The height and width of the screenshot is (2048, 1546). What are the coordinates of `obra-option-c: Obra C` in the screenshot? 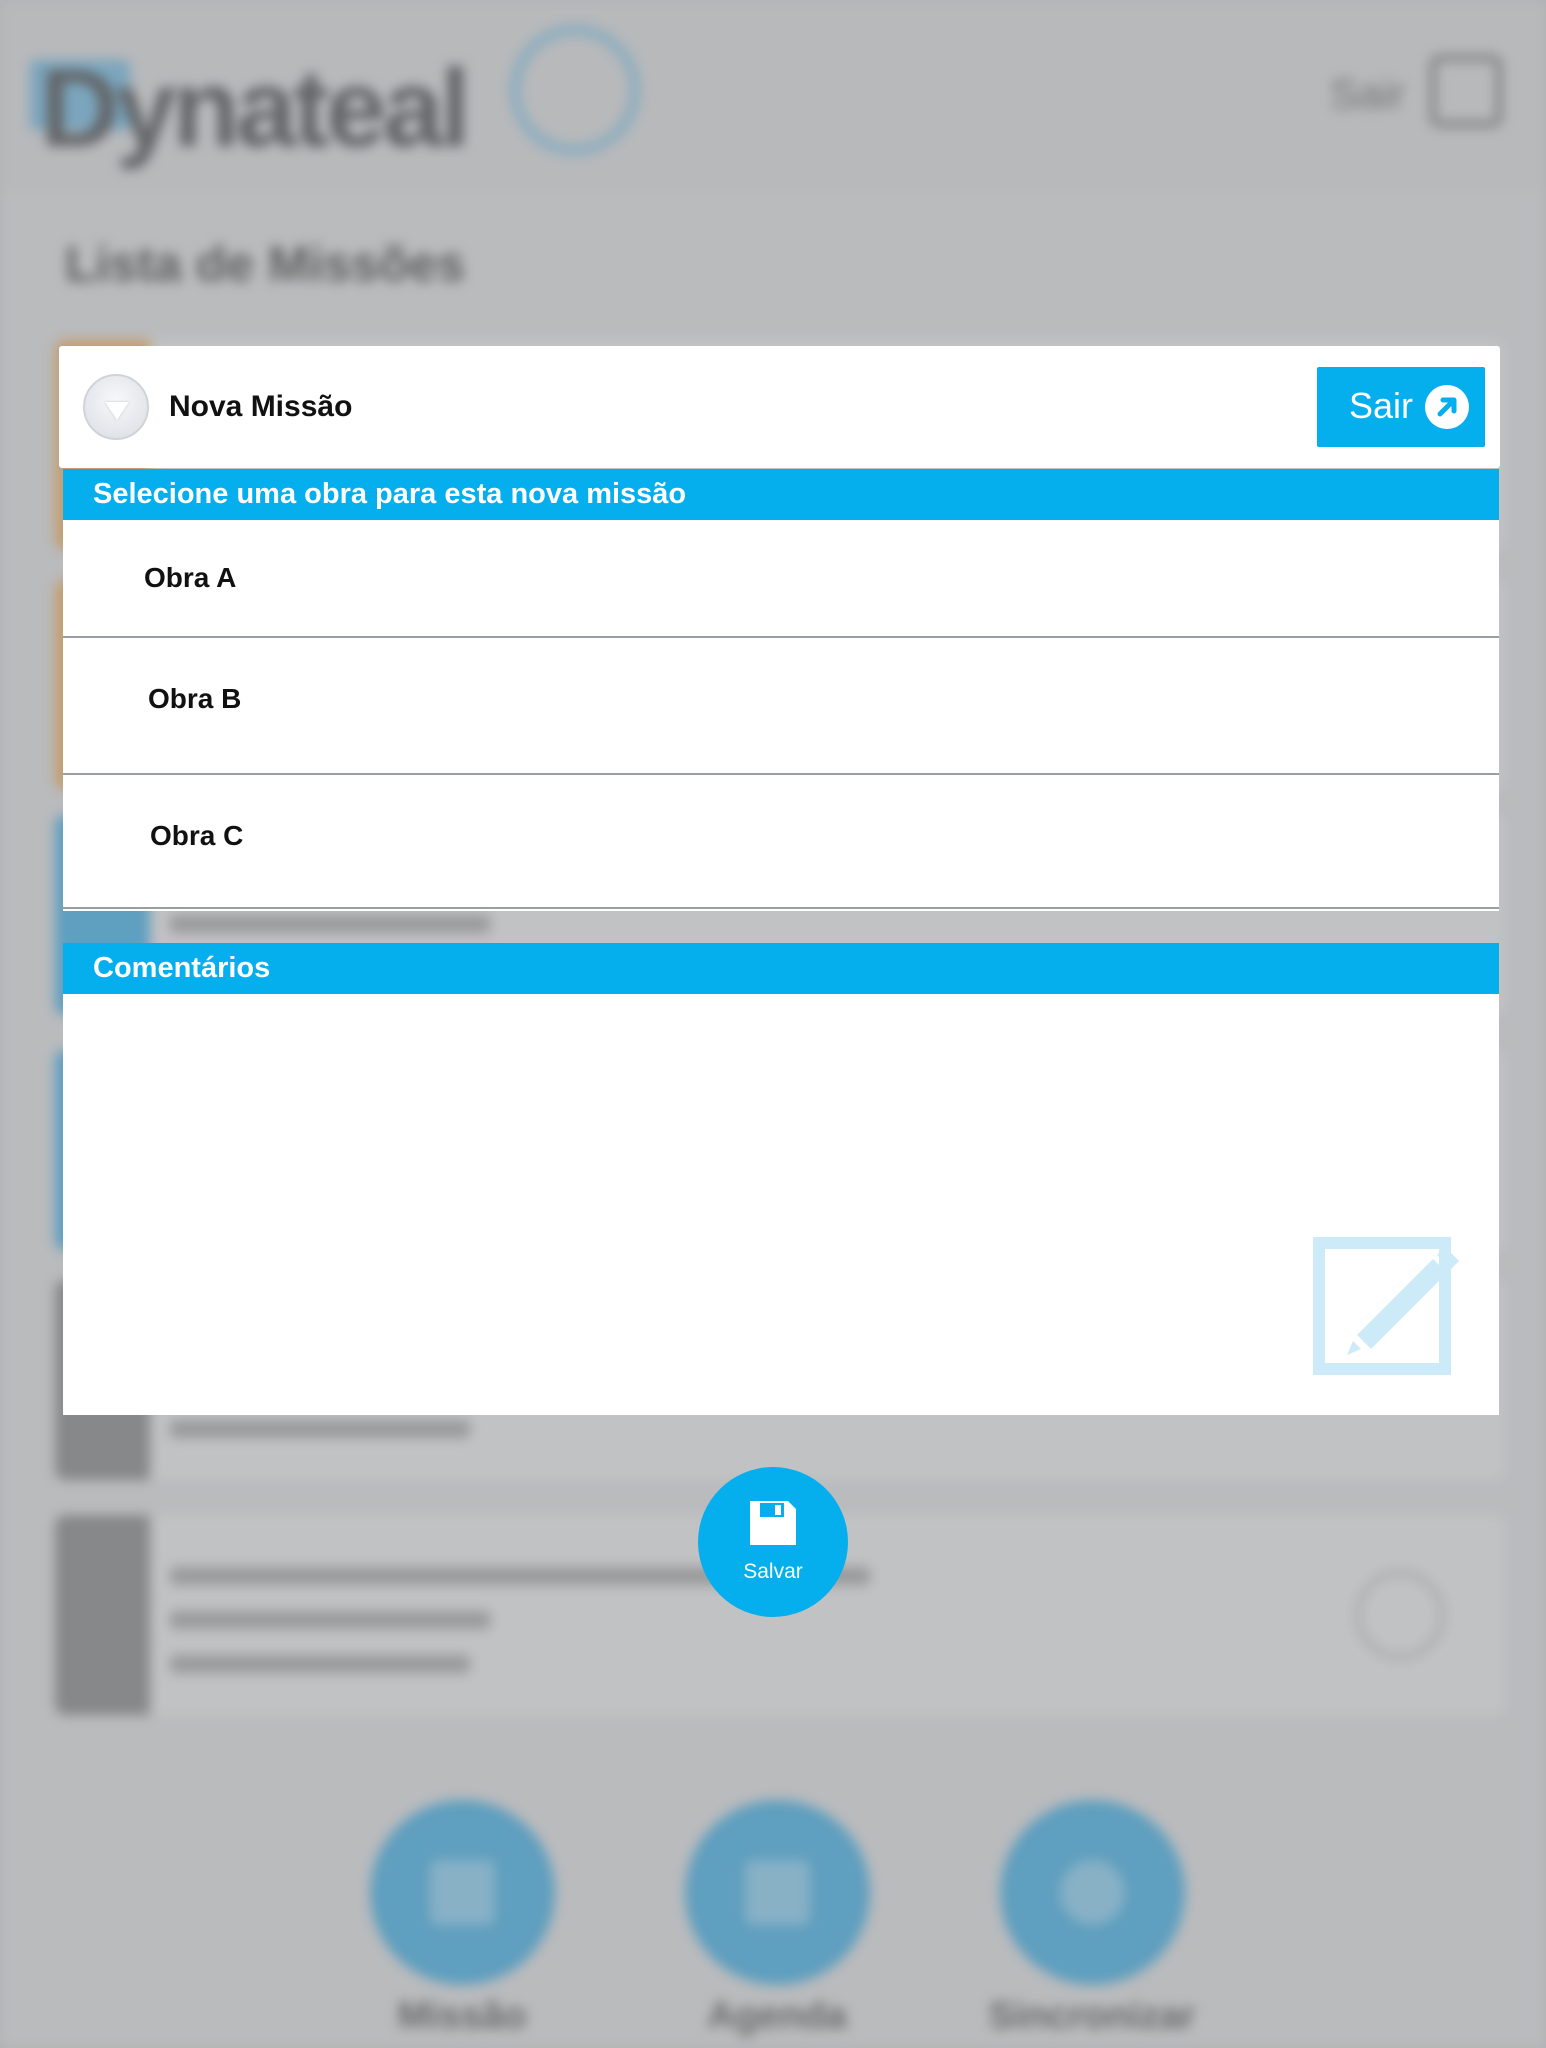 It's located at (781, 842).